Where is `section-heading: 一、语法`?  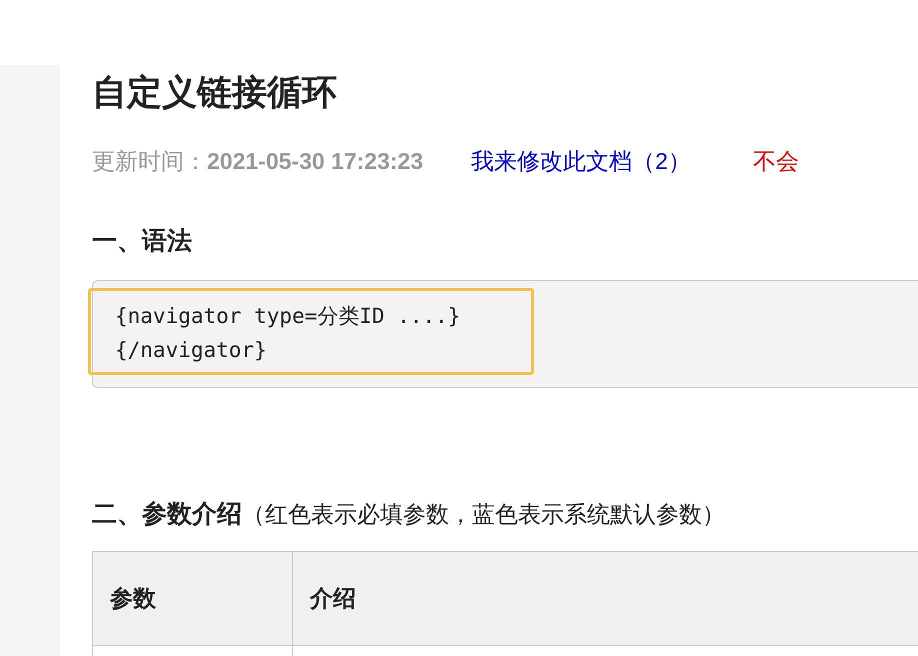
section-heading: 一、语法 is located at coordinates (142, 241).